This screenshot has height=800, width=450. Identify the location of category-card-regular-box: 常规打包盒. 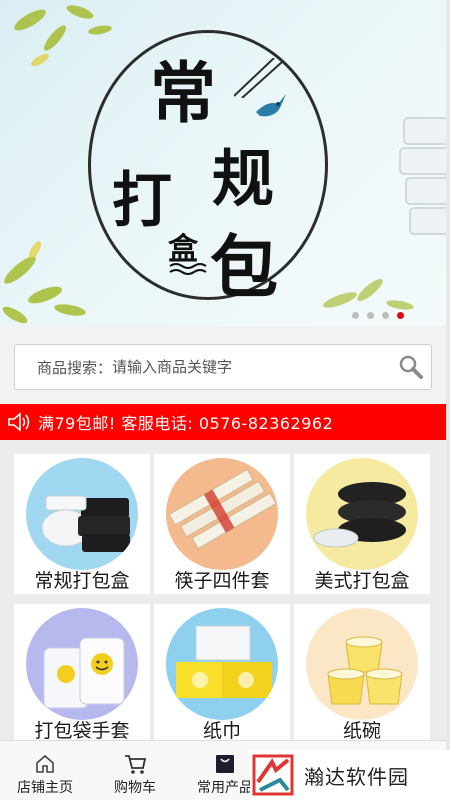
(82, 524).